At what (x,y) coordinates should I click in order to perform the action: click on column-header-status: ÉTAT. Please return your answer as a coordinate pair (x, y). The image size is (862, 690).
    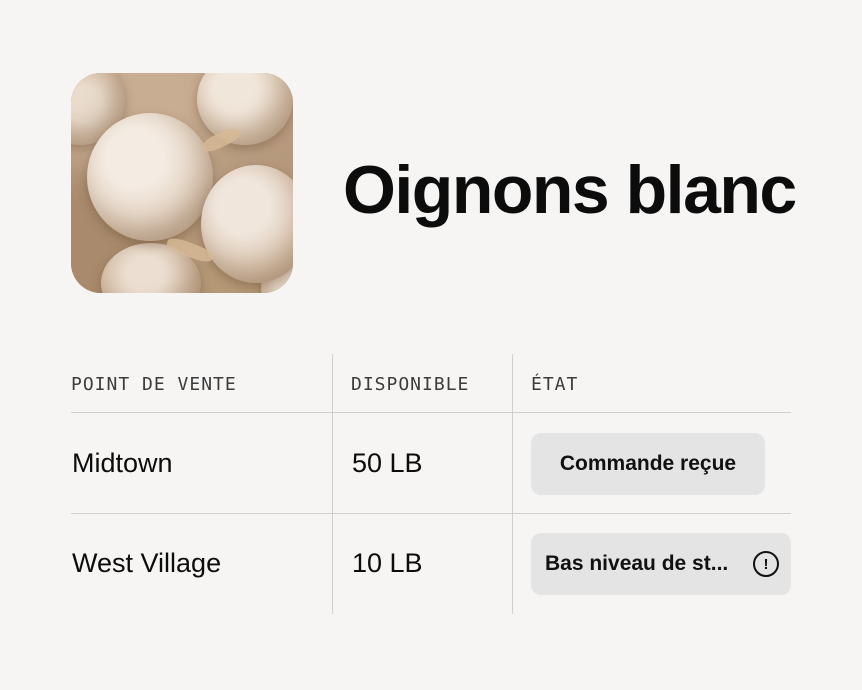
    Looking at the image, I should click on (555, 384).